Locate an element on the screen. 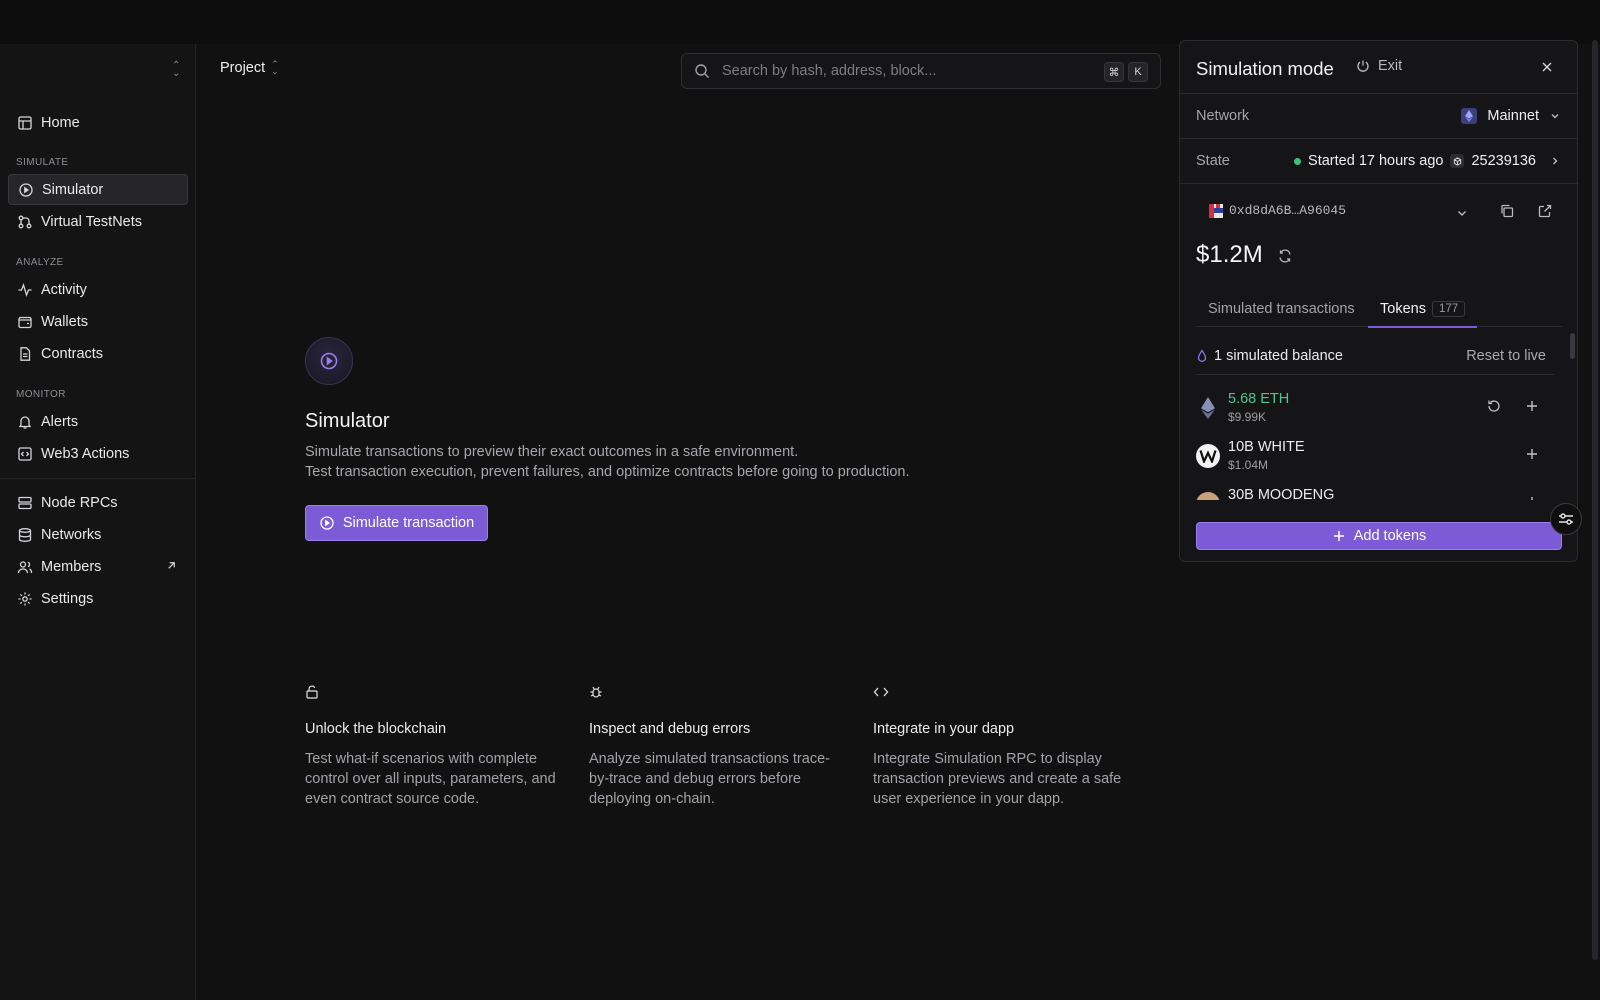 This screenshot has width=1600, height=1000. sidebar-item-alerts: Alerts is located at coordinates (98, 421).